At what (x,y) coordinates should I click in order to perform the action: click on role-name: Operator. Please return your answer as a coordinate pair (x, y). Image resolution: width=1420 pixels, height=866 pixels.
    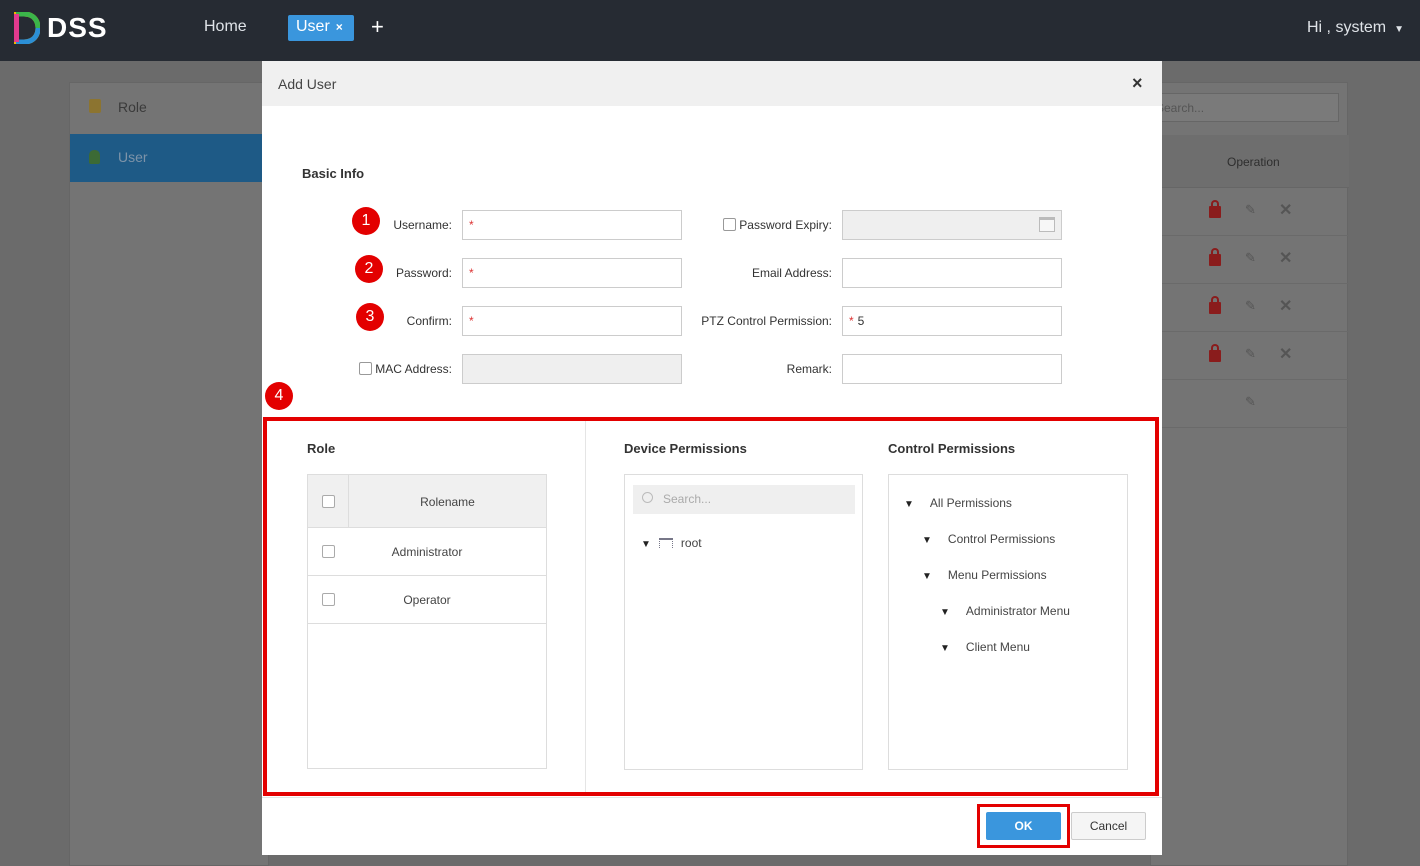
    Looking at the image, I should click on (427, 600).